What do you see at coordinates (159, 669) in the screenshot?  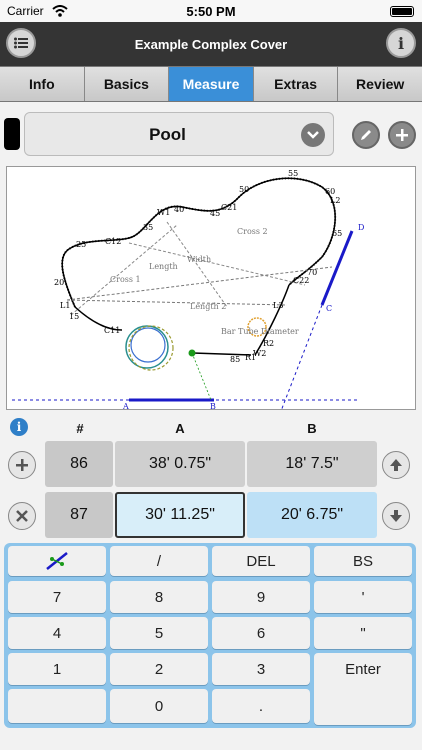 I see `key-2: 2` at bounding box center [159, 669].